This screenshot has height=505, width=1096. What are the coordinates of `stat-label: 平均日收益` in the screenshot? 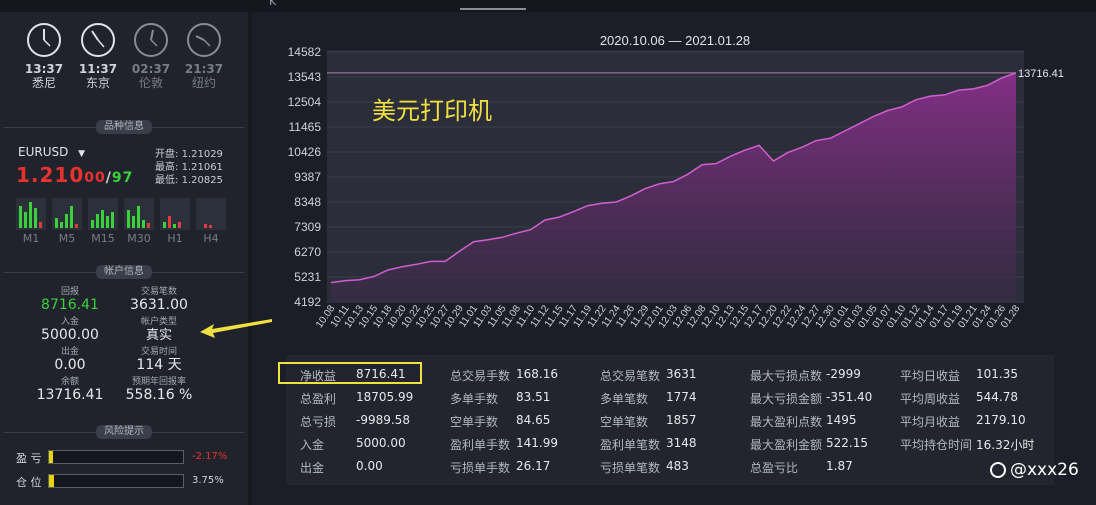 It's located at (930, 376).